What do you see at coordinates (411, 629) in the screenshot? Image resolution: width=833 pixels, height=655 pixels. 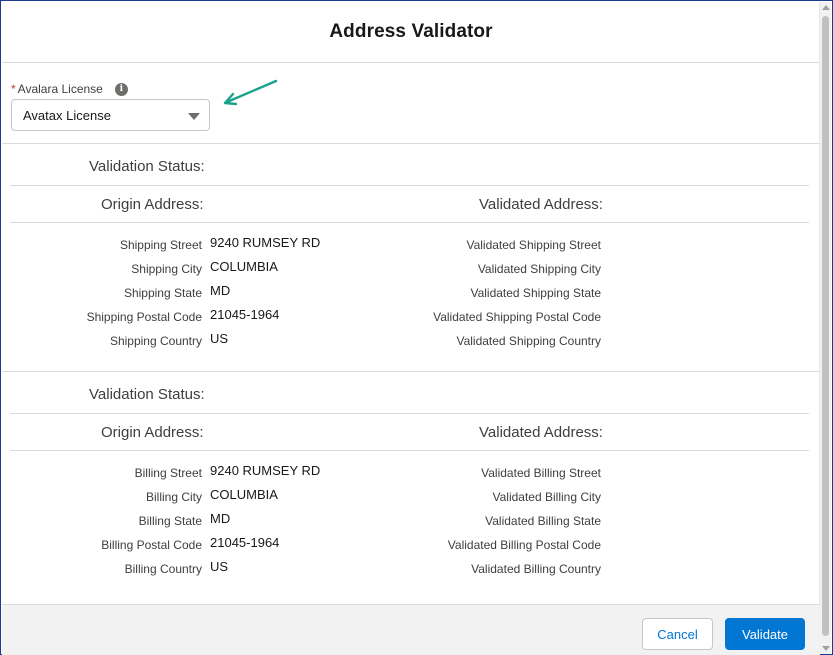 I see `modal-footer: Cancel Validate` at bounding box center [411, 629].